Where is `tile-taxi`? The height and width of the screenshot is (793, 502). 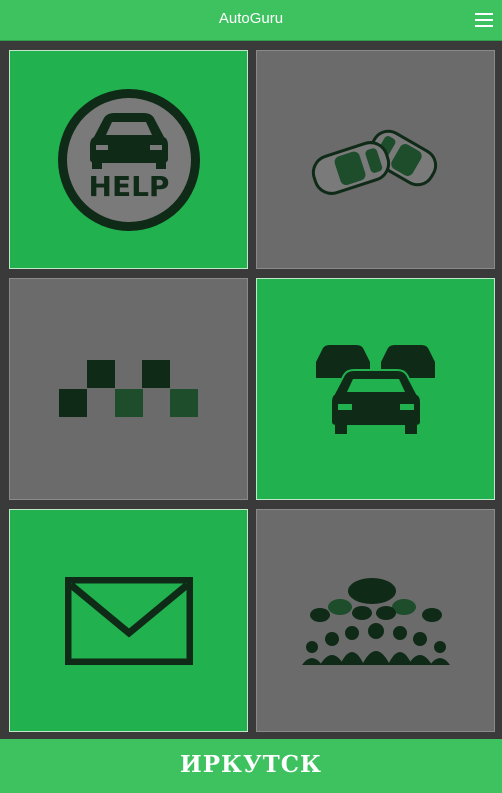 tile-taxi is located at coordinates (128, 389).